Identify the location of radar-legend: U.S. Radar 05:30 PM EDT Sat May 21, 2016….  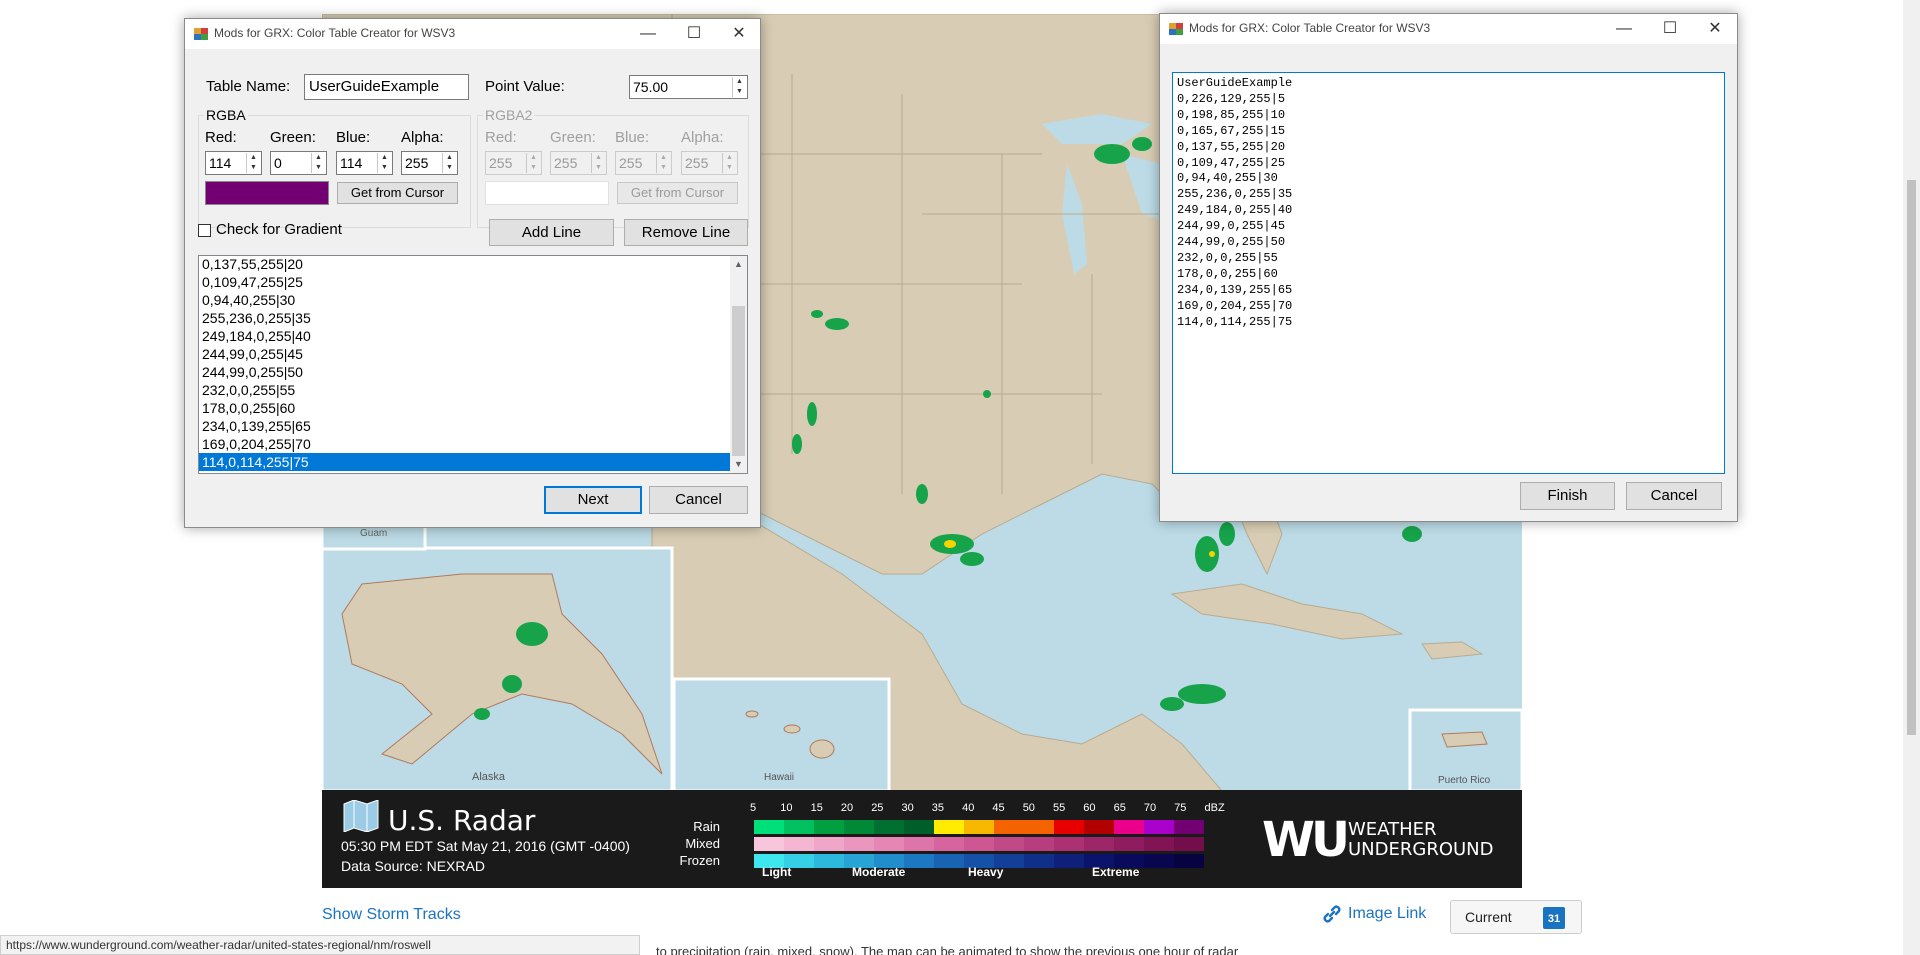
(922, 839).